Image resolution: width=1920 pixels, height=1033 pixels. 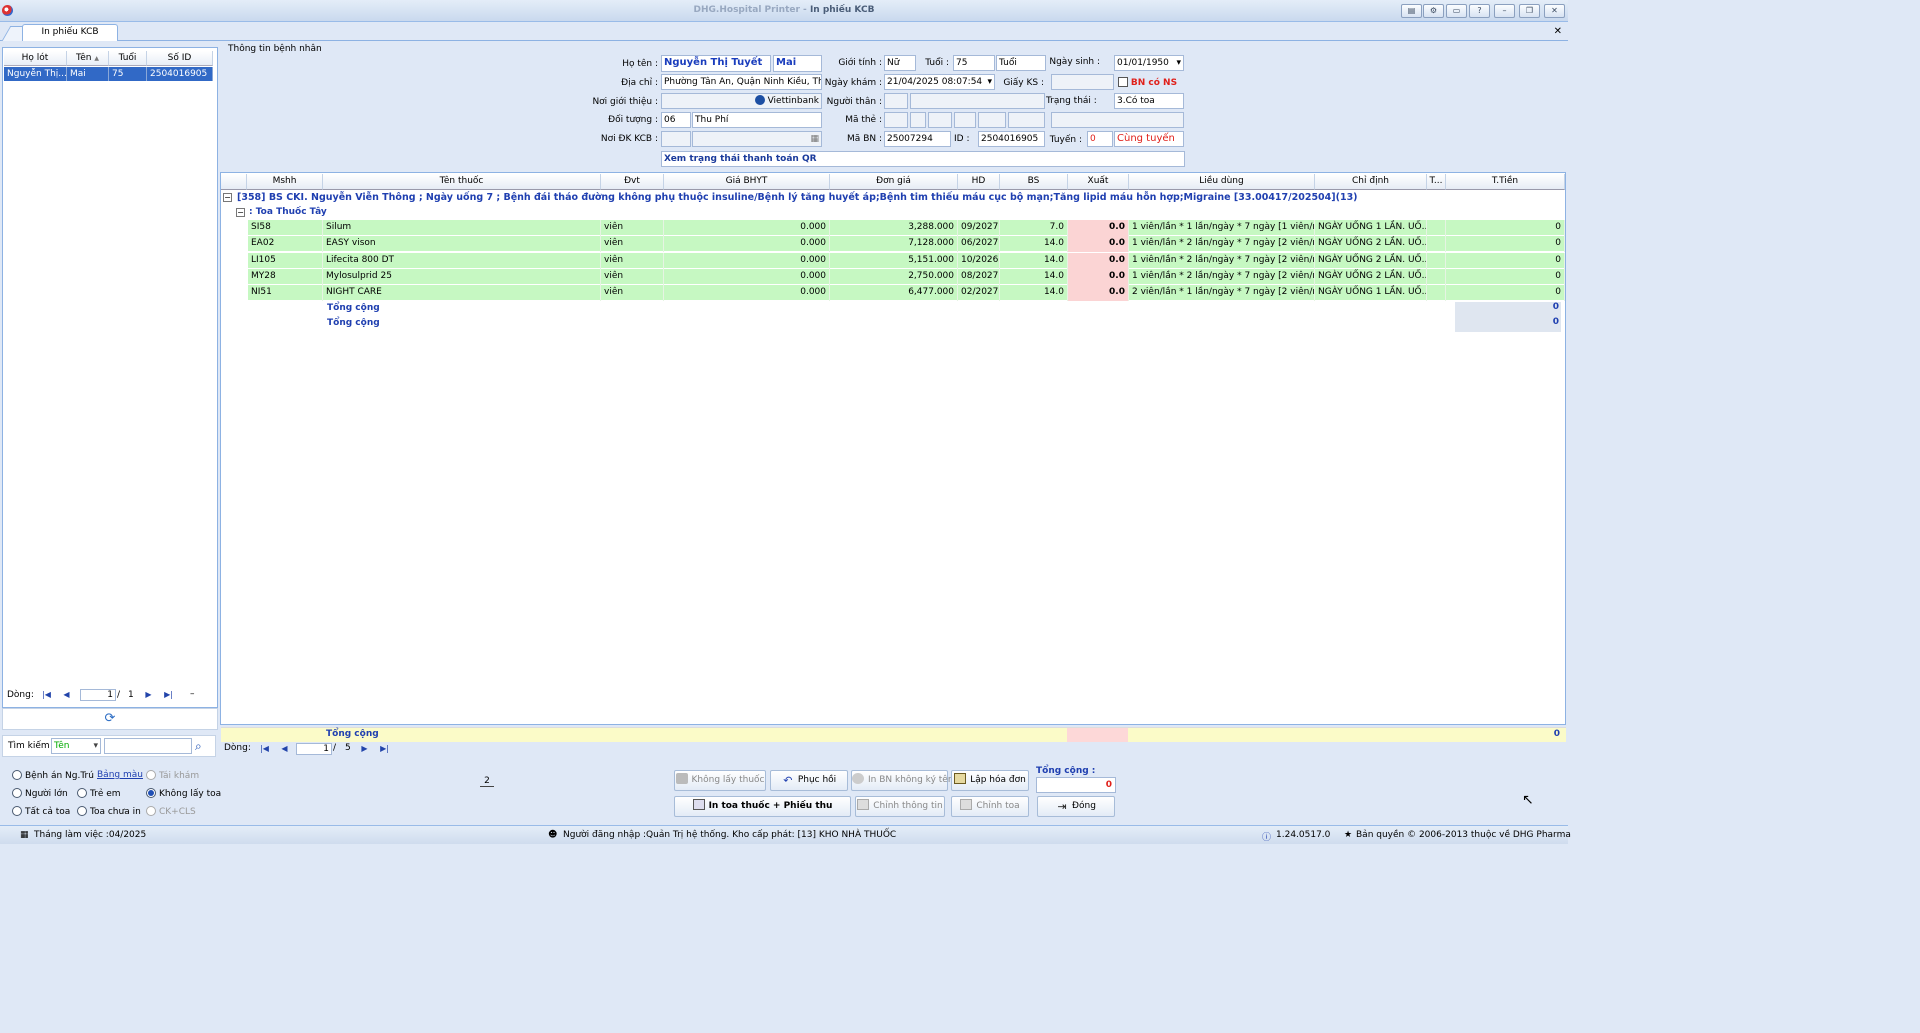 What do you see at coordinates (1371, 182) in the screenshot?
I see `col-chi-dinh: Chỉ định` at bounding box center [1371, 182].